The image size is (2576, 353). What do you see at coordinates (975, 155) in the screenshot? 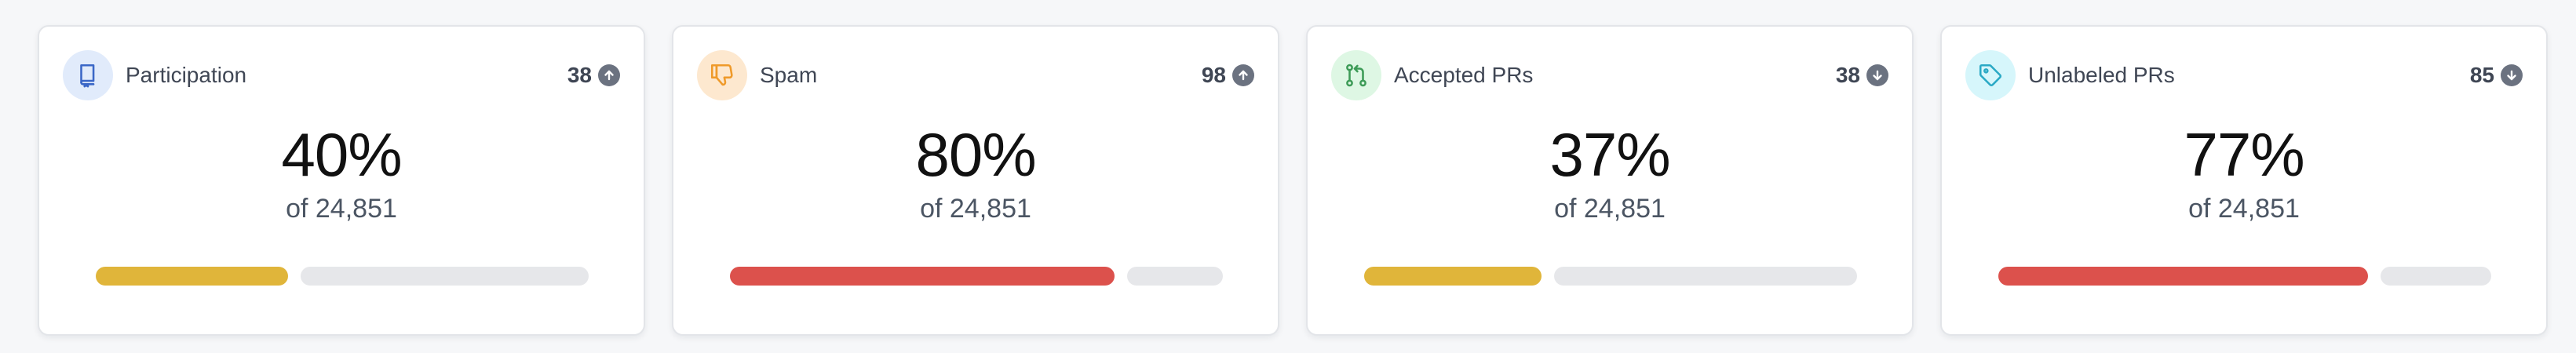
I see `percentage-value: 80%` at bounding box center [975, 155].